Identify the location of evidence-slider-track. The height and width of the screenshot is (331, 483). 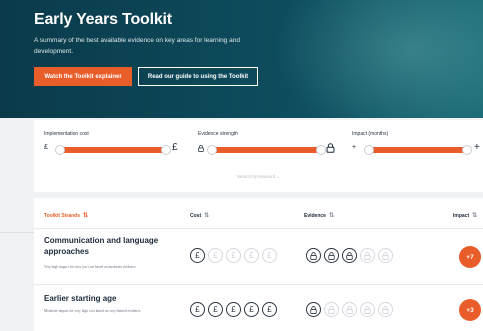
(266, 150).